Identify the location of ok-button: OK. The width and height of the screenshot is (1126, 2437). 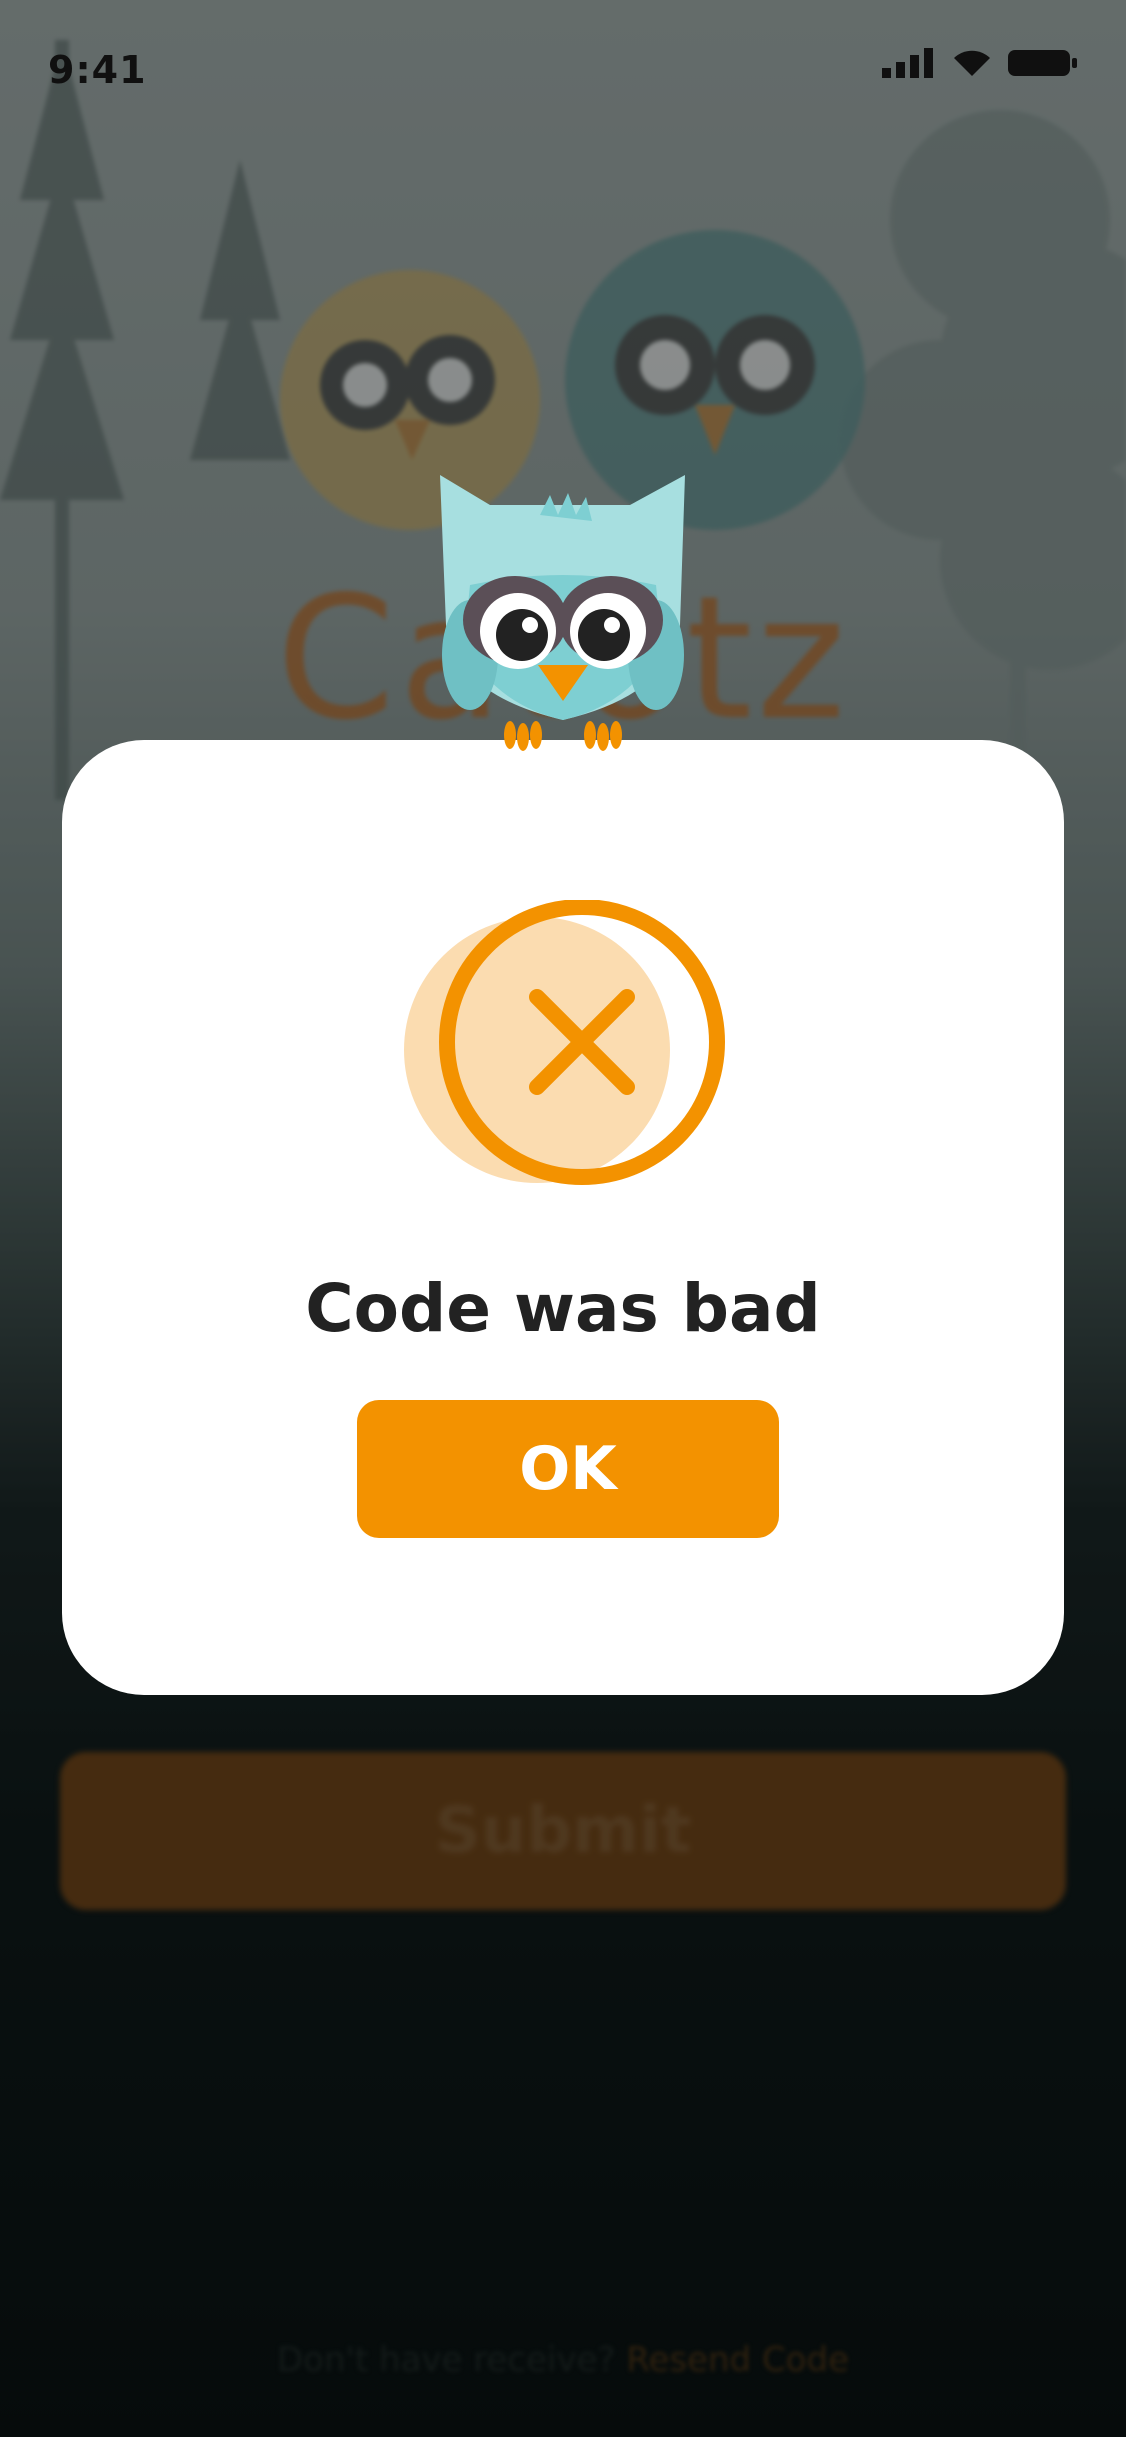
(568, 1469).